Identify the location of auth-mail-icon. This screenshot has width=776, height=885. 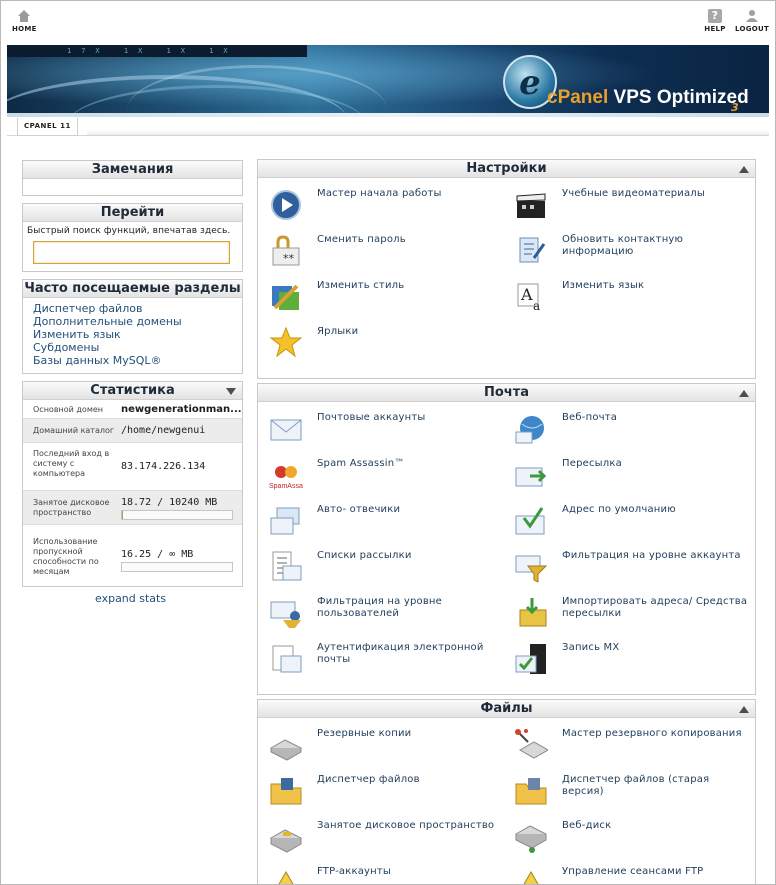
(286, 659).